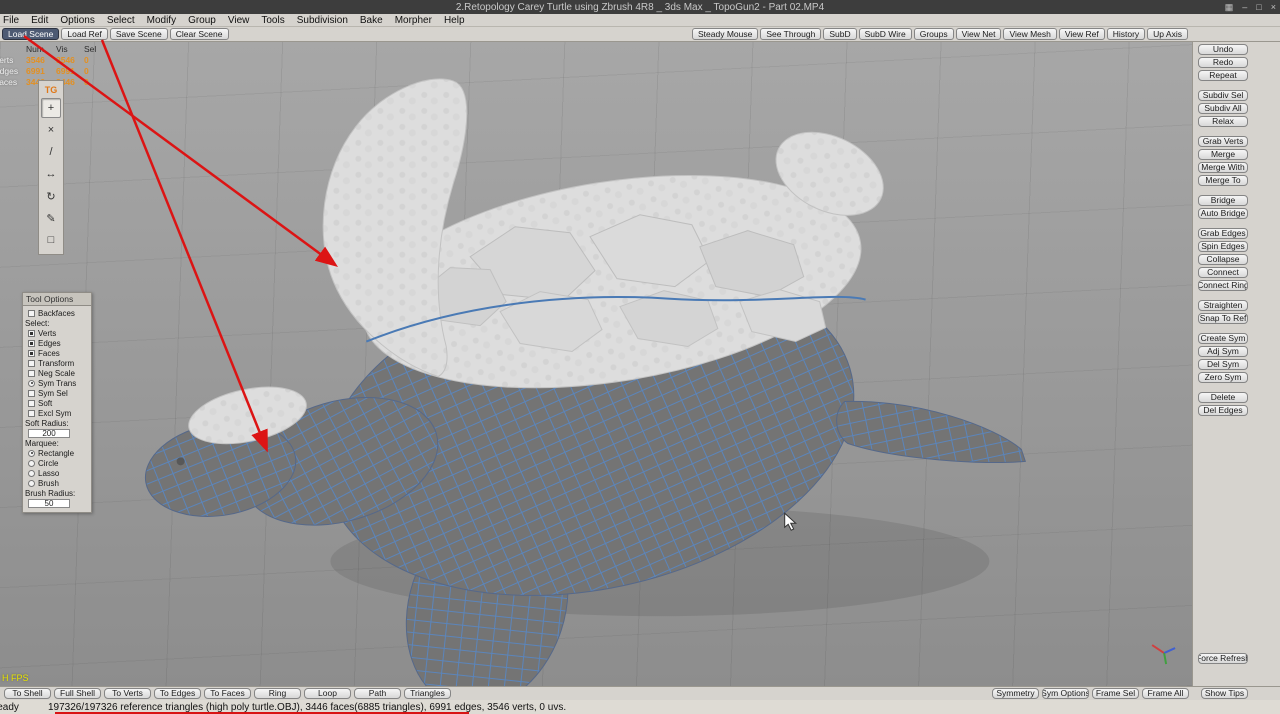  Describe the element at coordinates (322, 20) in the screenshot. I see `subdivision-item: Subdivision` at that location.